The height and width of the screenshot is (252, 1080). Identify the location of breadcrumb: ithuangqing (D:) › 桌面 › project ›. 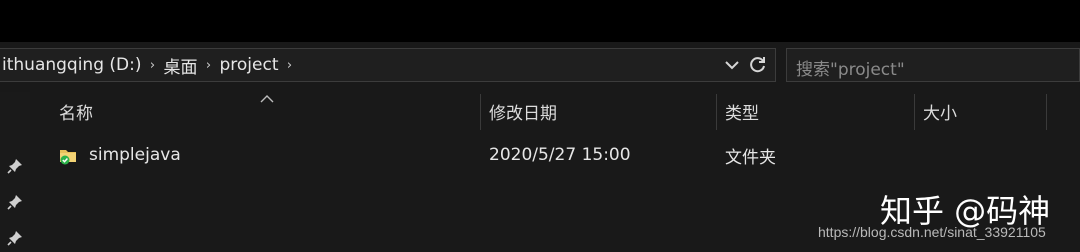
(149, 65).